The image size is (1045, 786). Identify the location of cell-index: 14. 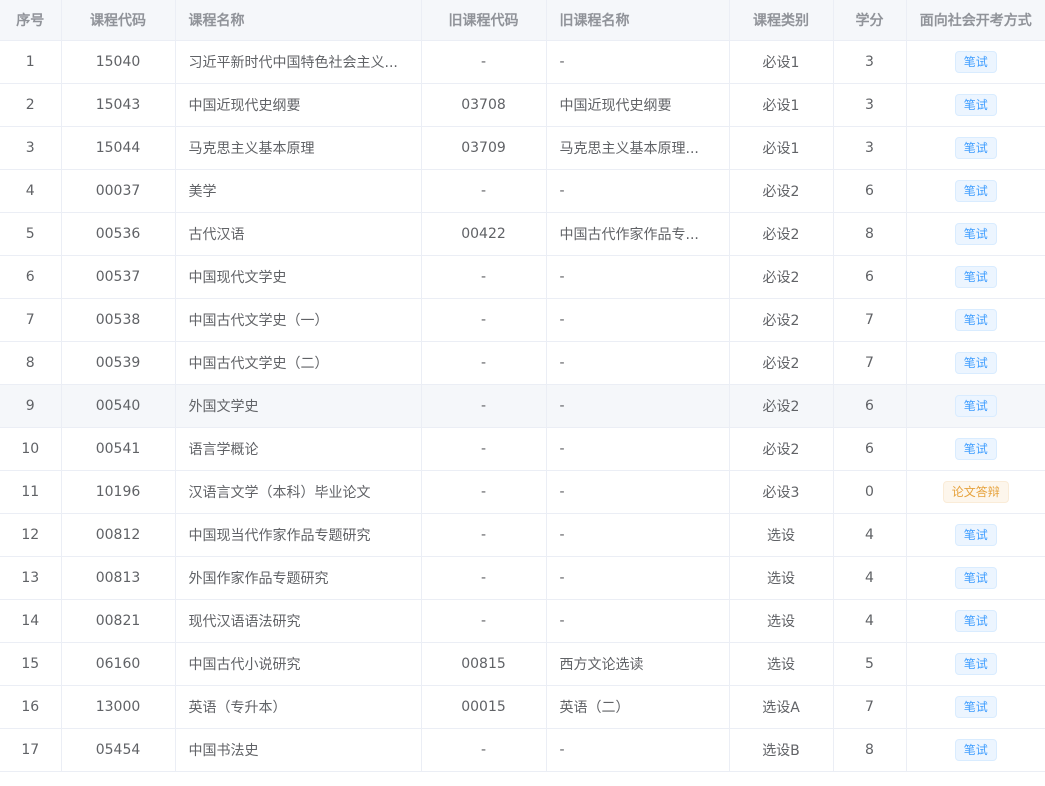
(31, 621).